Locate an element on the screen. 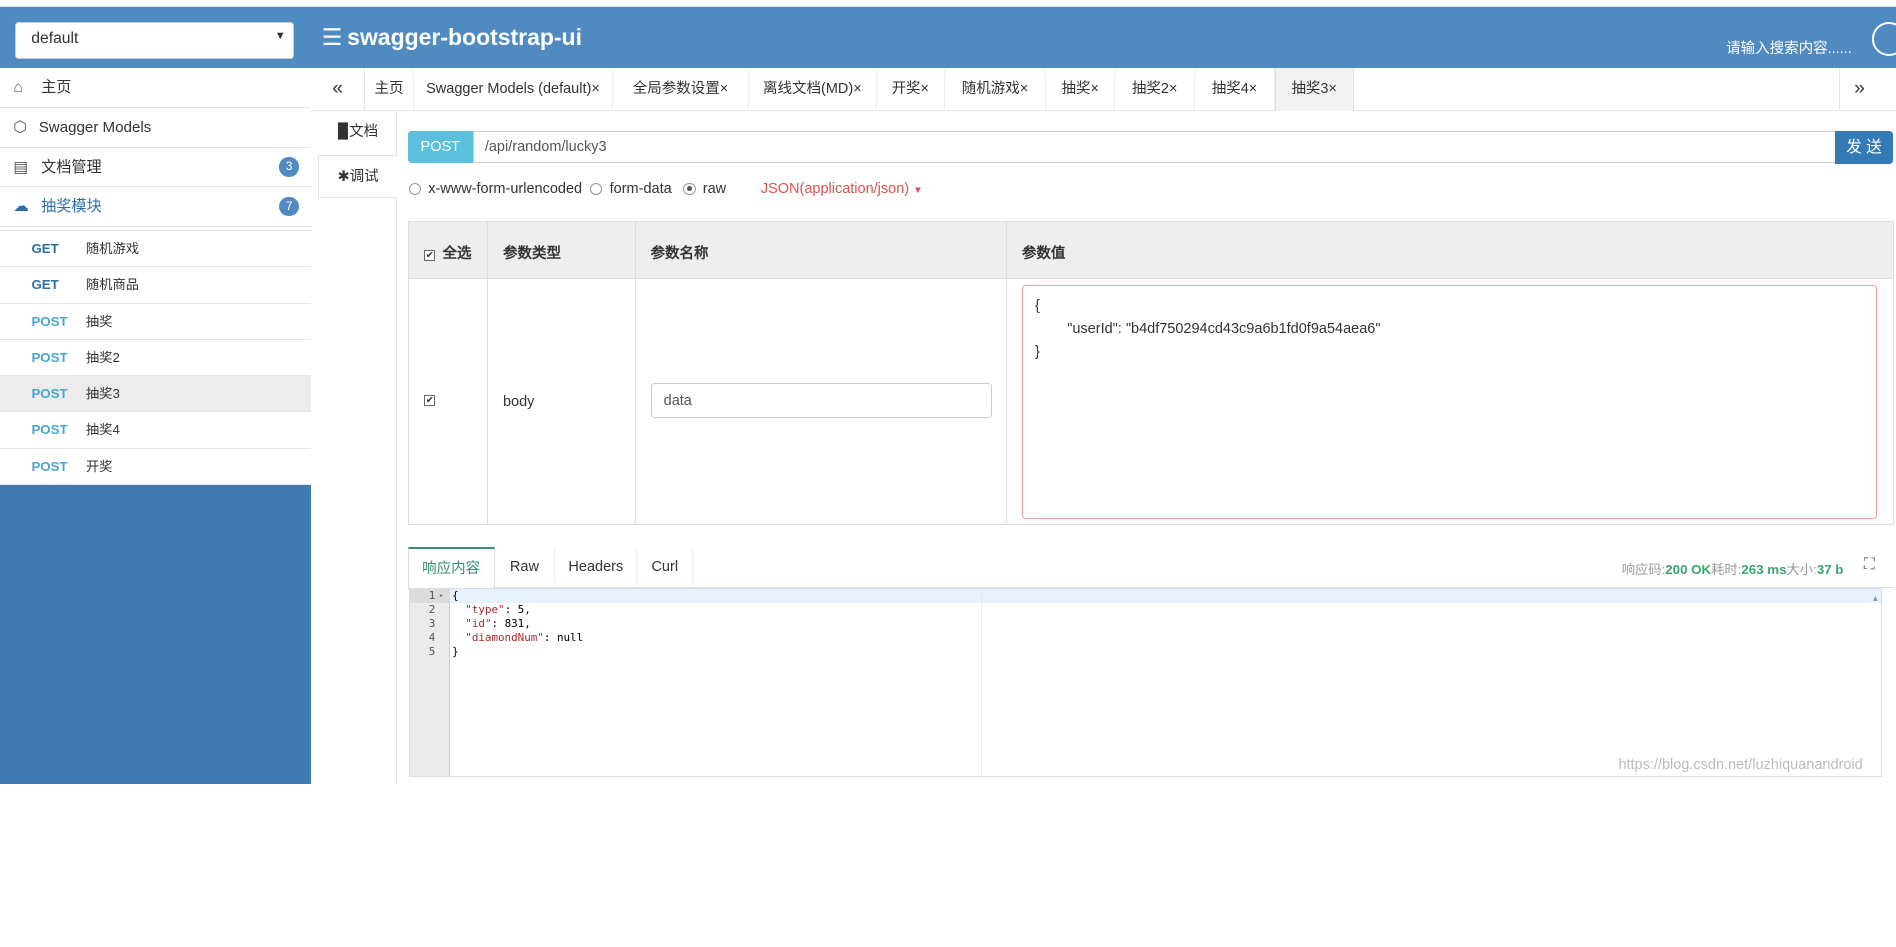  tab-raw: Raw is located at coordinates (525, 567).